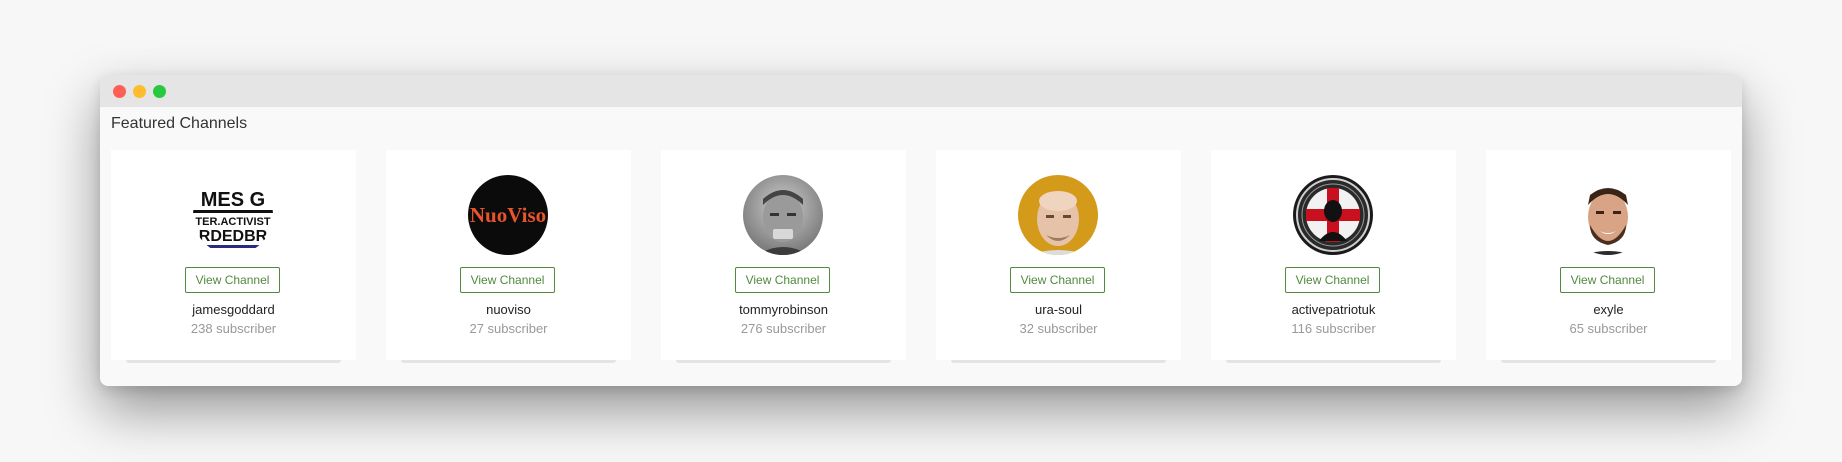  What do you see at coordinates (783, 328) in the screenshot?
I see `subscriber-count: 276 subscriber` at bounding box center [783, 328].